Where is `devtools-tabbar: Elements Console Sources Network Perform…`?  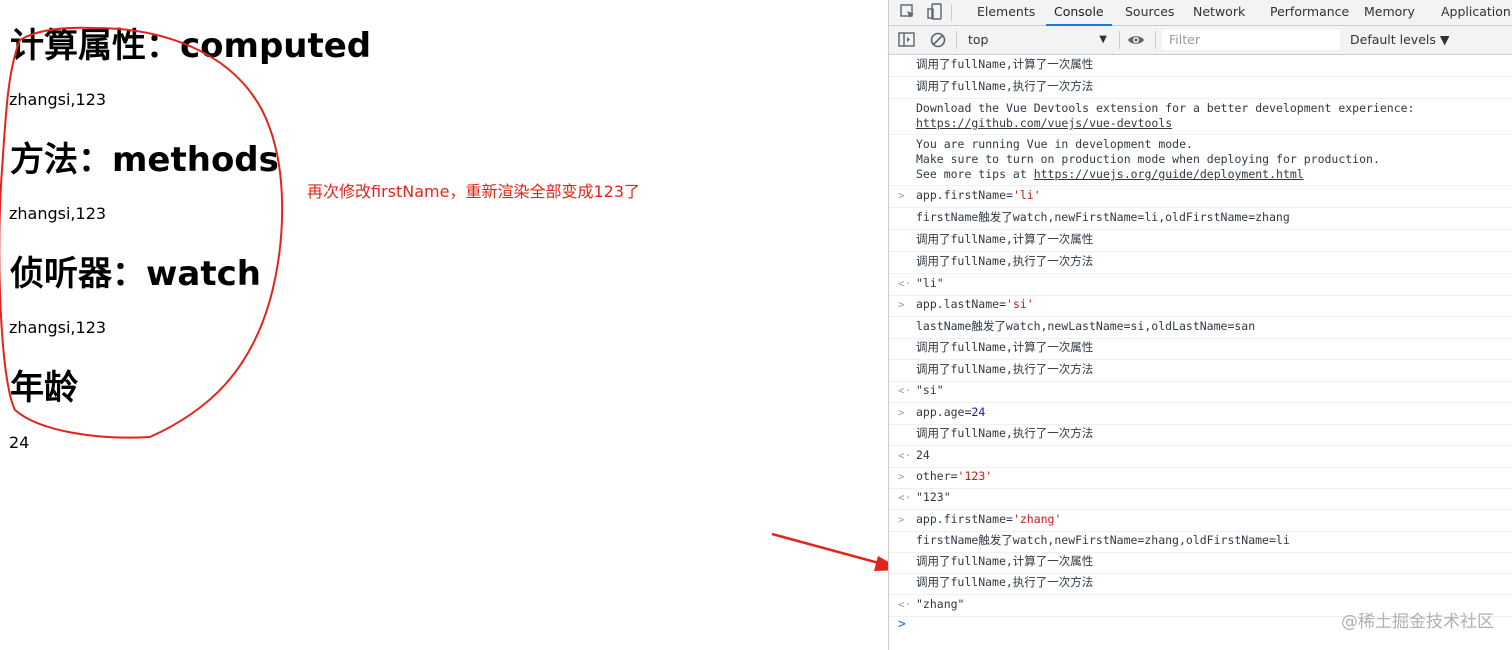 devtools-tabbar: Elements Console Sources Network Perform… is located at coordinates (1200, 13).